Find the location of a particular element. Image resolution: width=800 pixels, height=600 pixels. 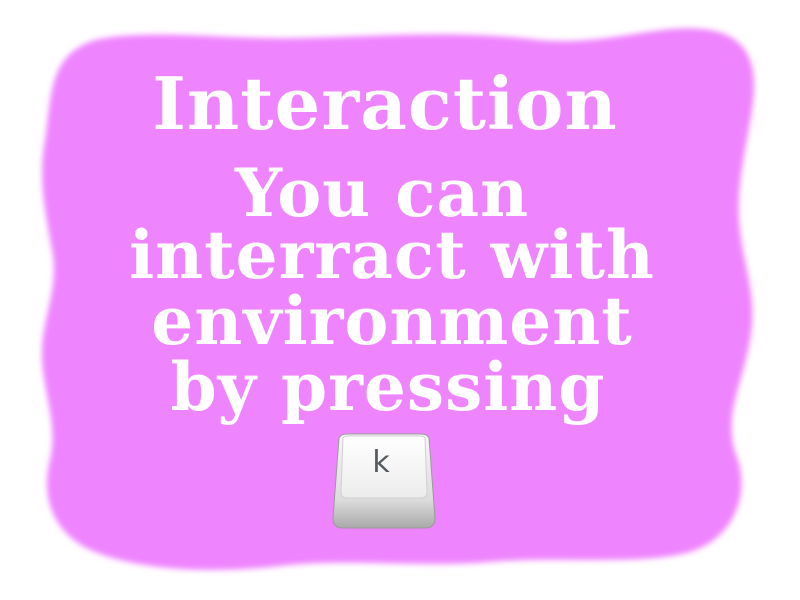

title-text: Interaction is located at coordinates (385, 103).